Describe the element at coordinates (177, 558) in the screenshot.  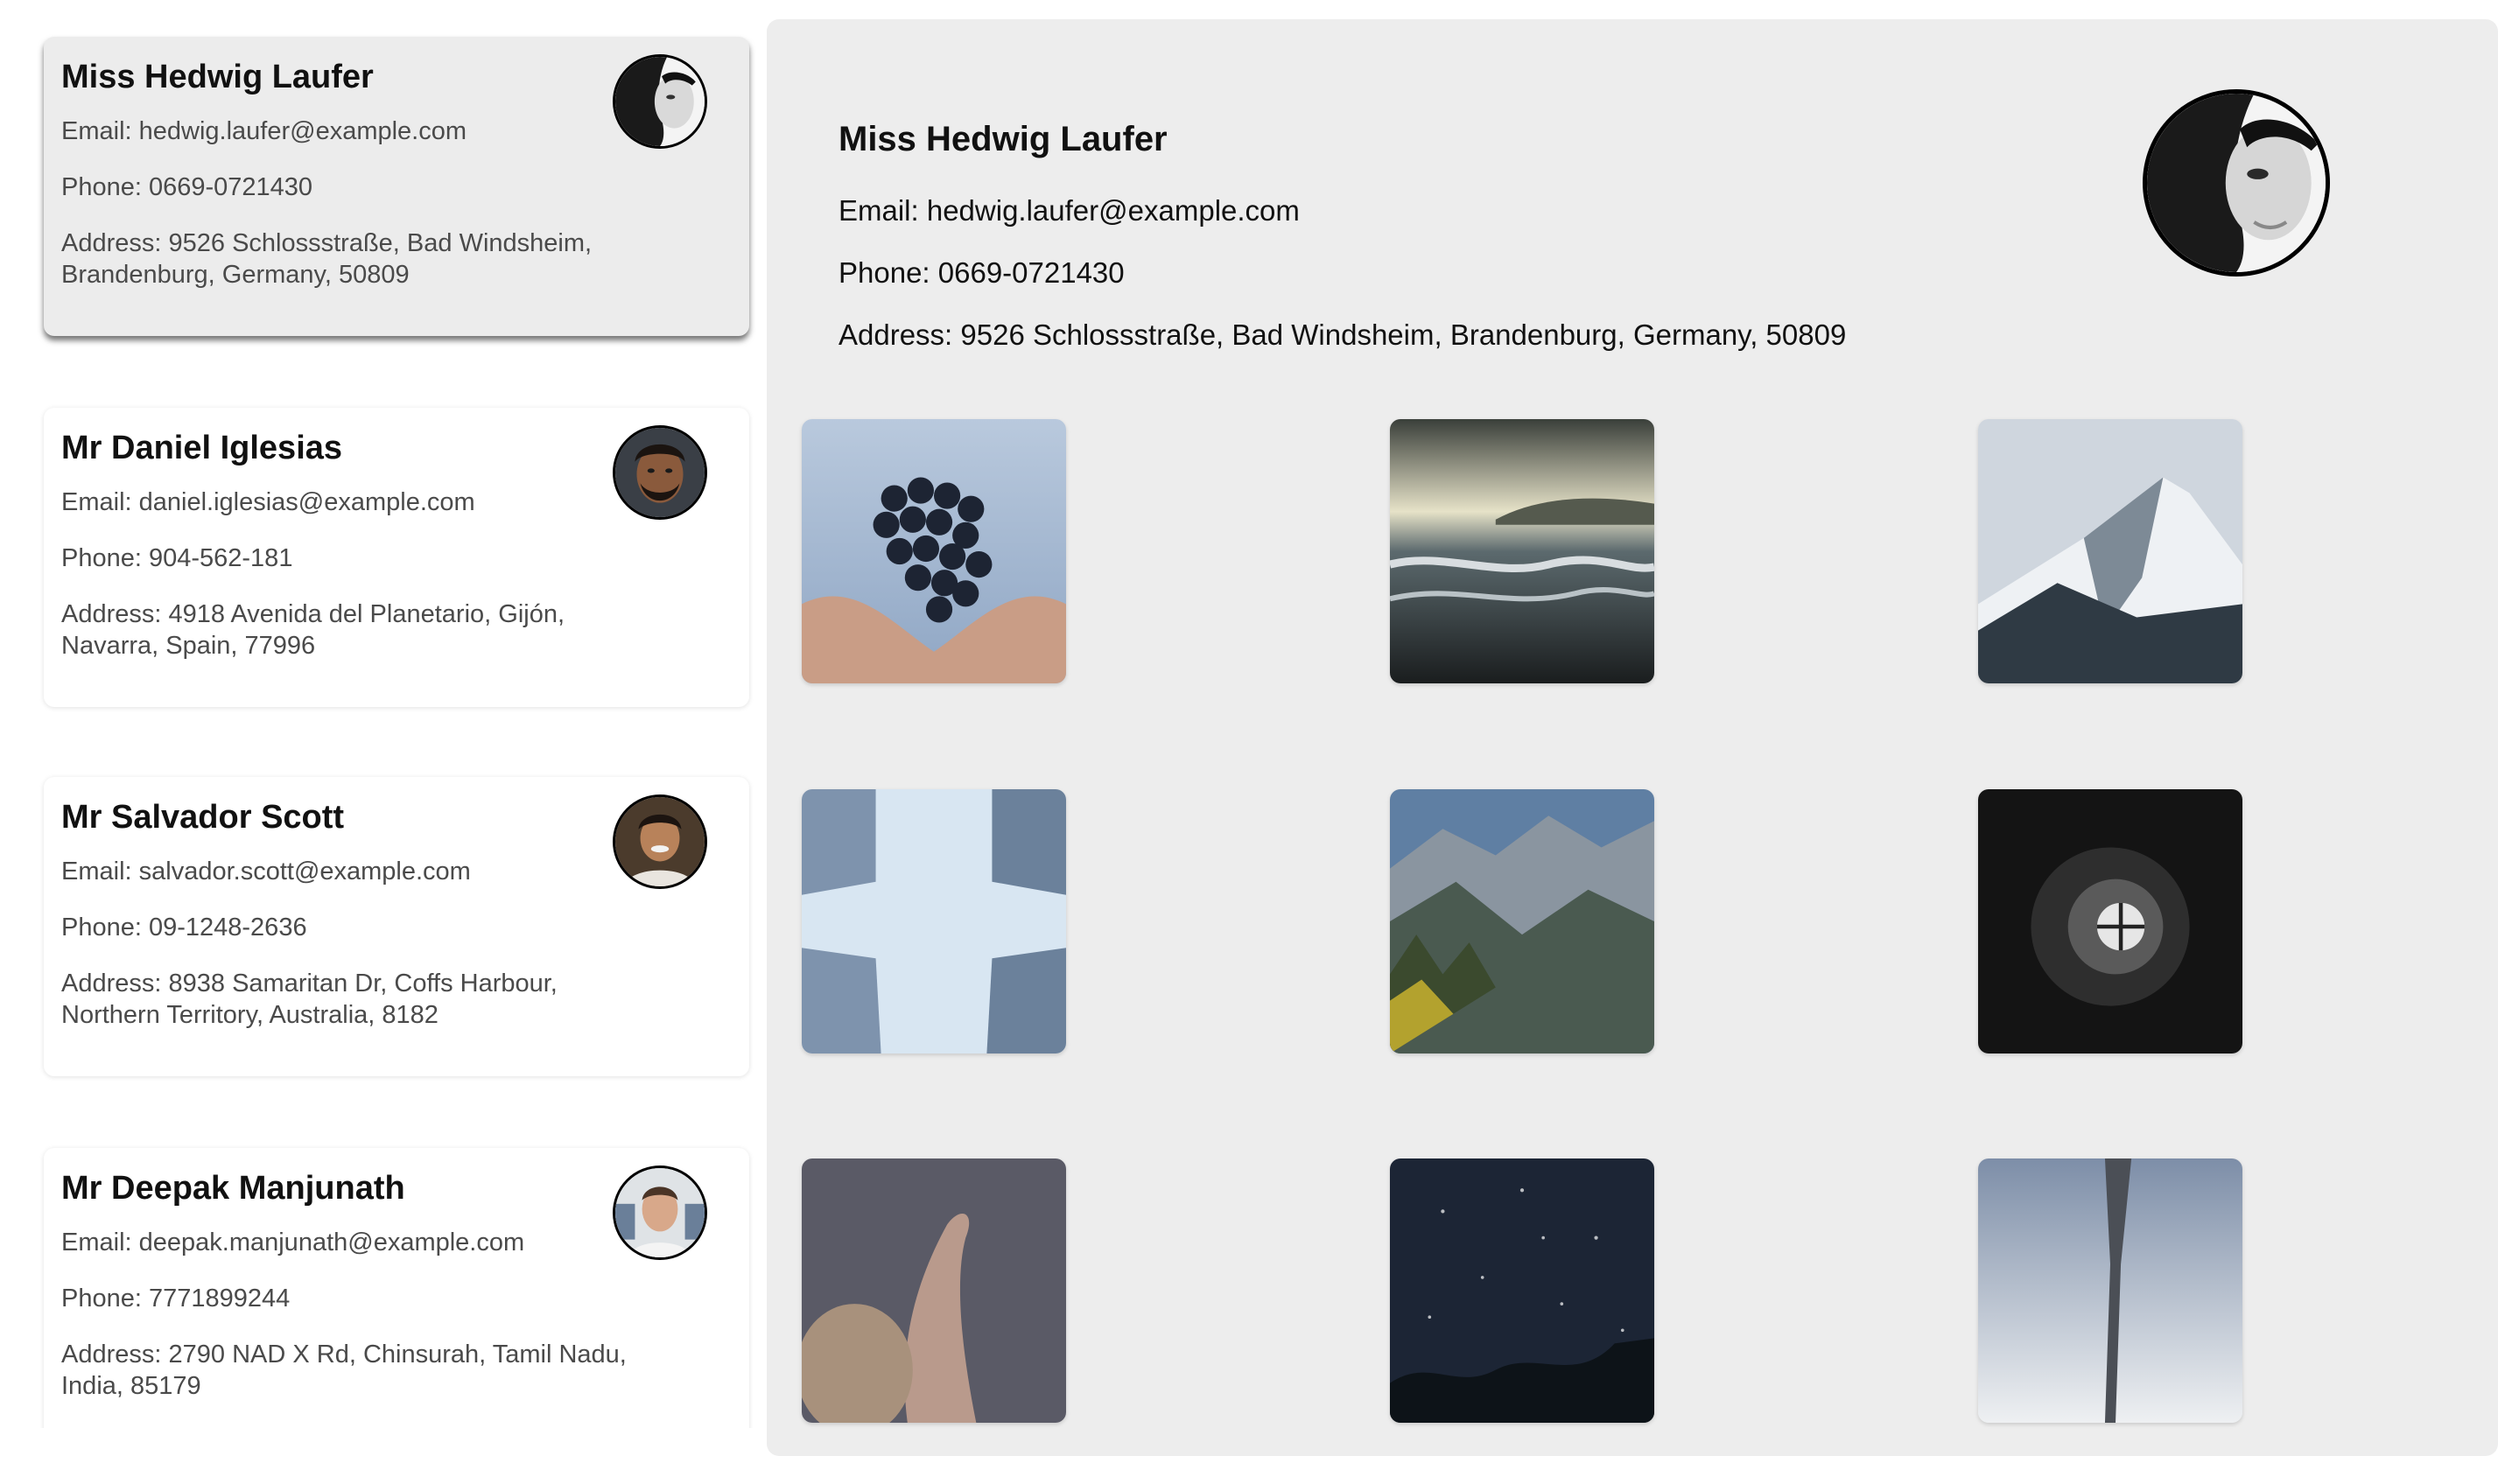
I see `contact-phone: Phone: 904-562-181` at that location.